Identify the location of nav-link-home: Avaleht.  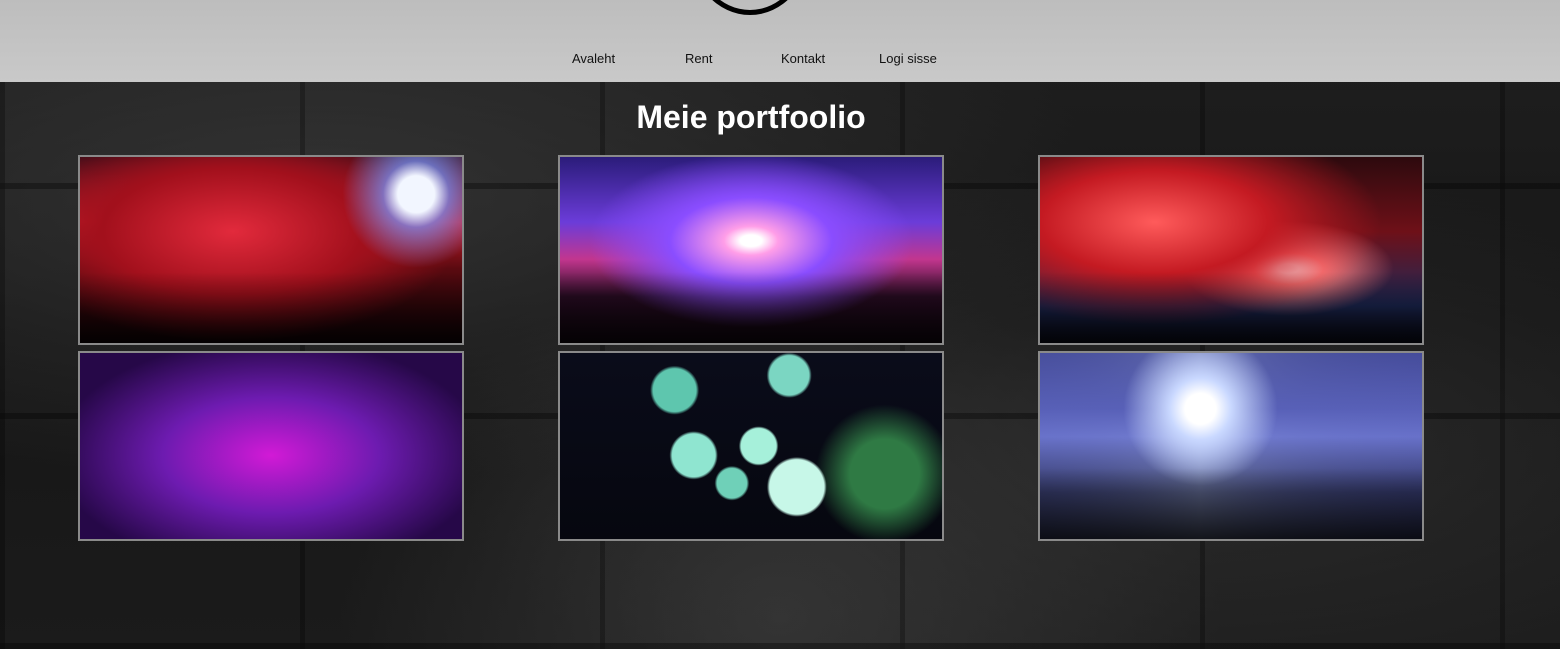
(593, 58).